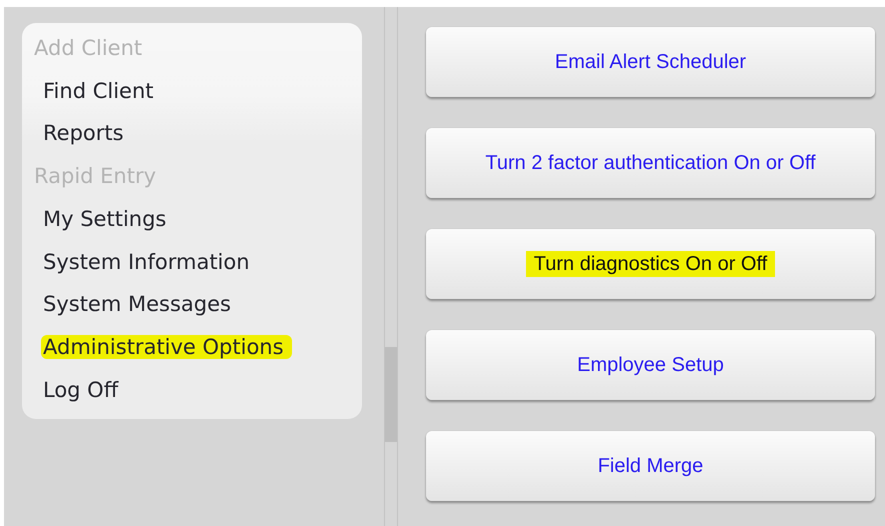  I want to click on menu-item: Log Off, so click(192, 390).